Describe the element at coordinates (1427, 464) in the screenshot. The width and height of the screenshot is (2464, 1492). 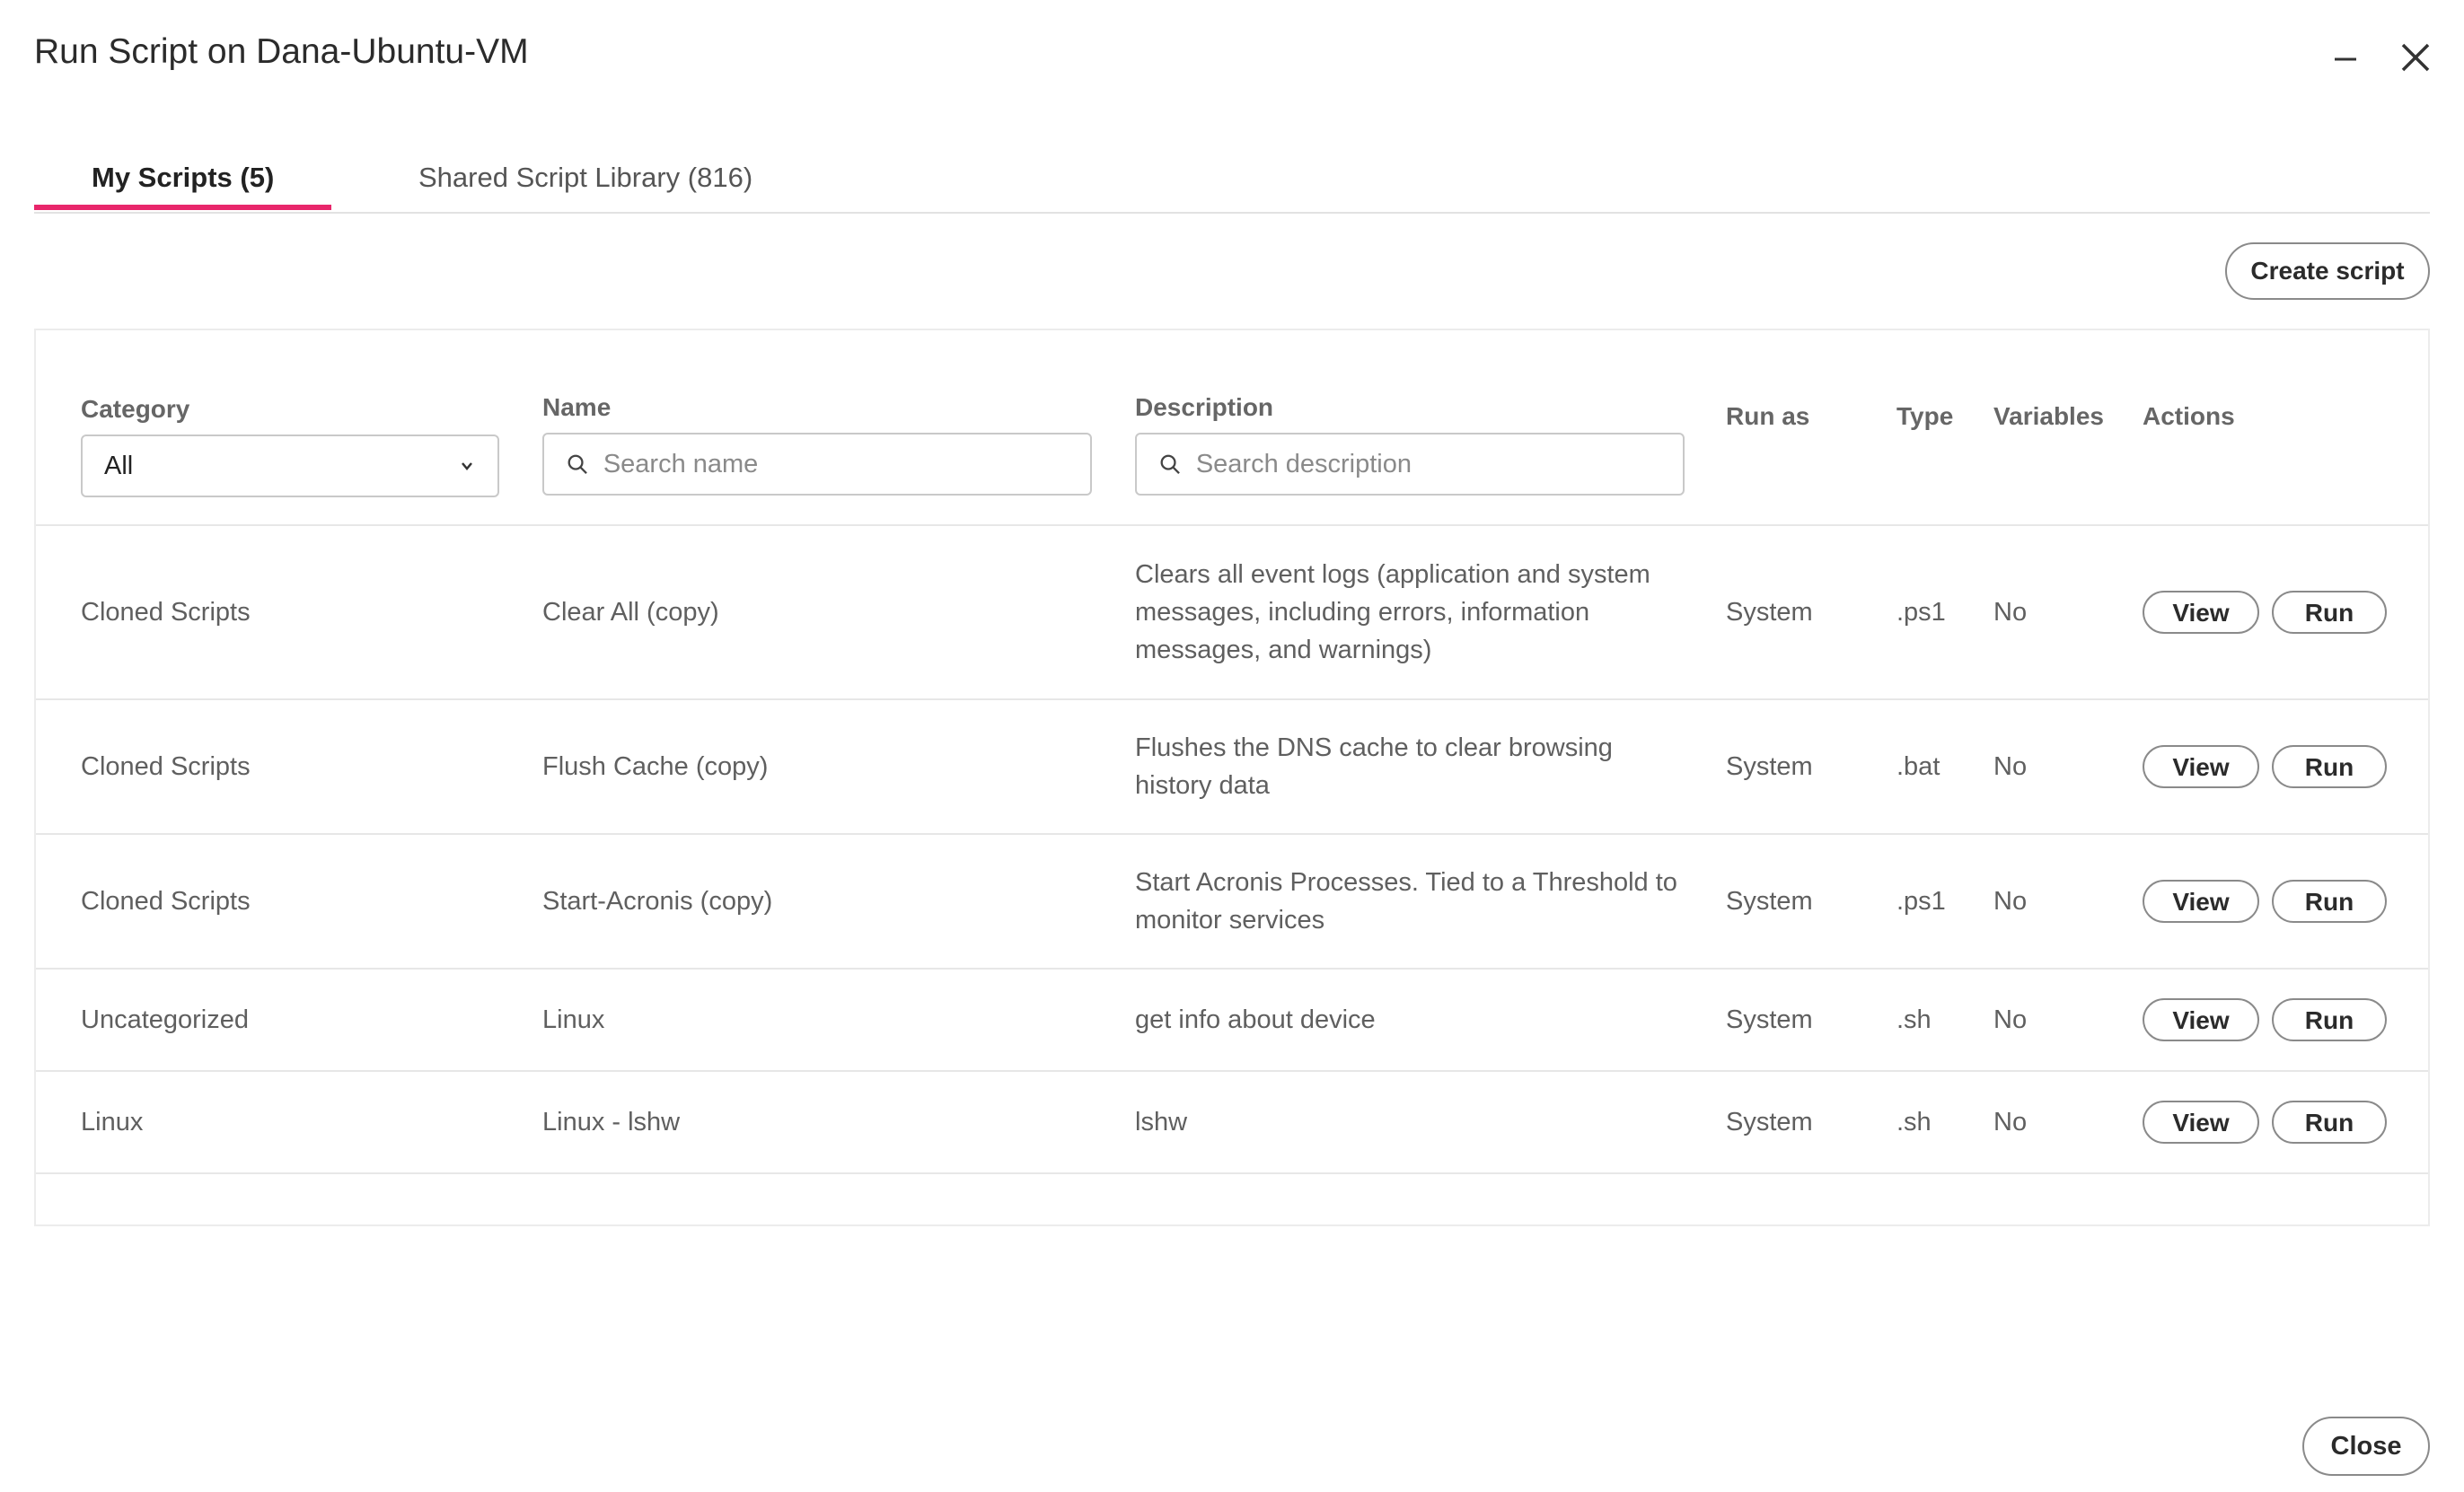
I see `description-search-input` at that location.